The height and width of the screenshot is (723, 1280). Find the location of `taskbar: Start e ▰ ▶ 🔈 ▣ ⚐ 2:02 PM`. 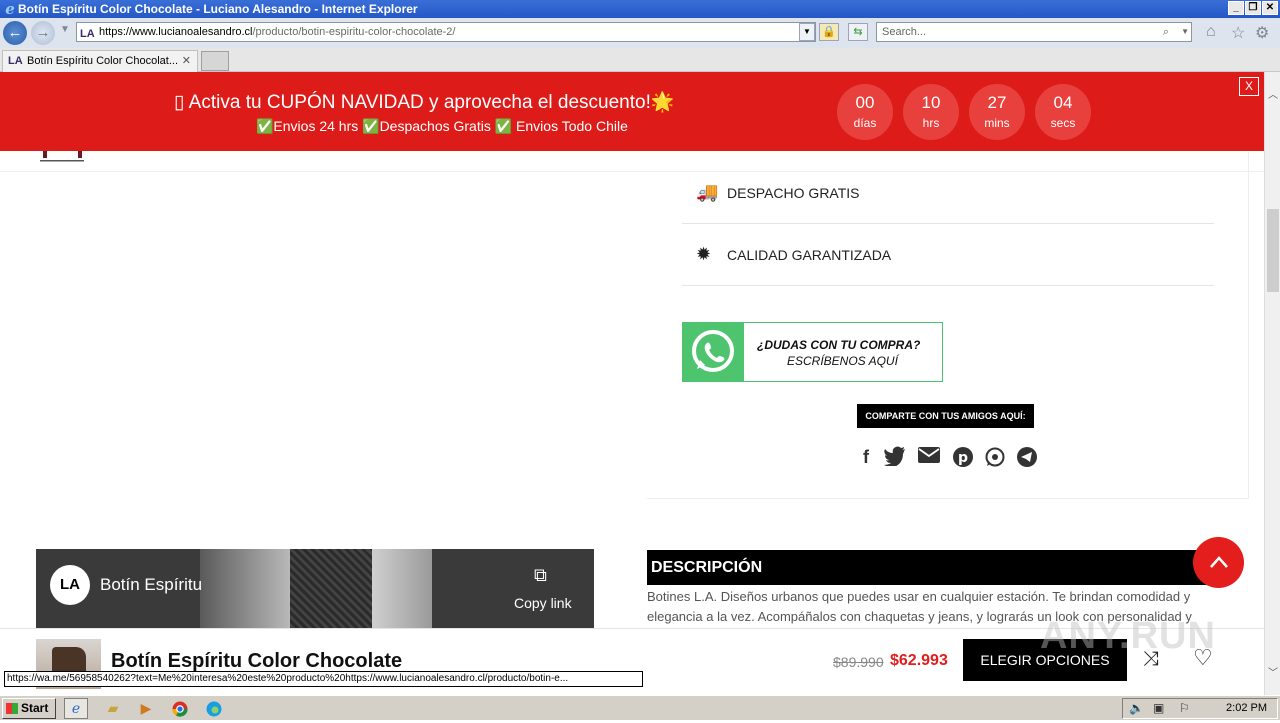

taskbar: Start e ▰ ▶ 🔈 ▣ ⚐ 2:02 PM is located at coordinates (640, 707).